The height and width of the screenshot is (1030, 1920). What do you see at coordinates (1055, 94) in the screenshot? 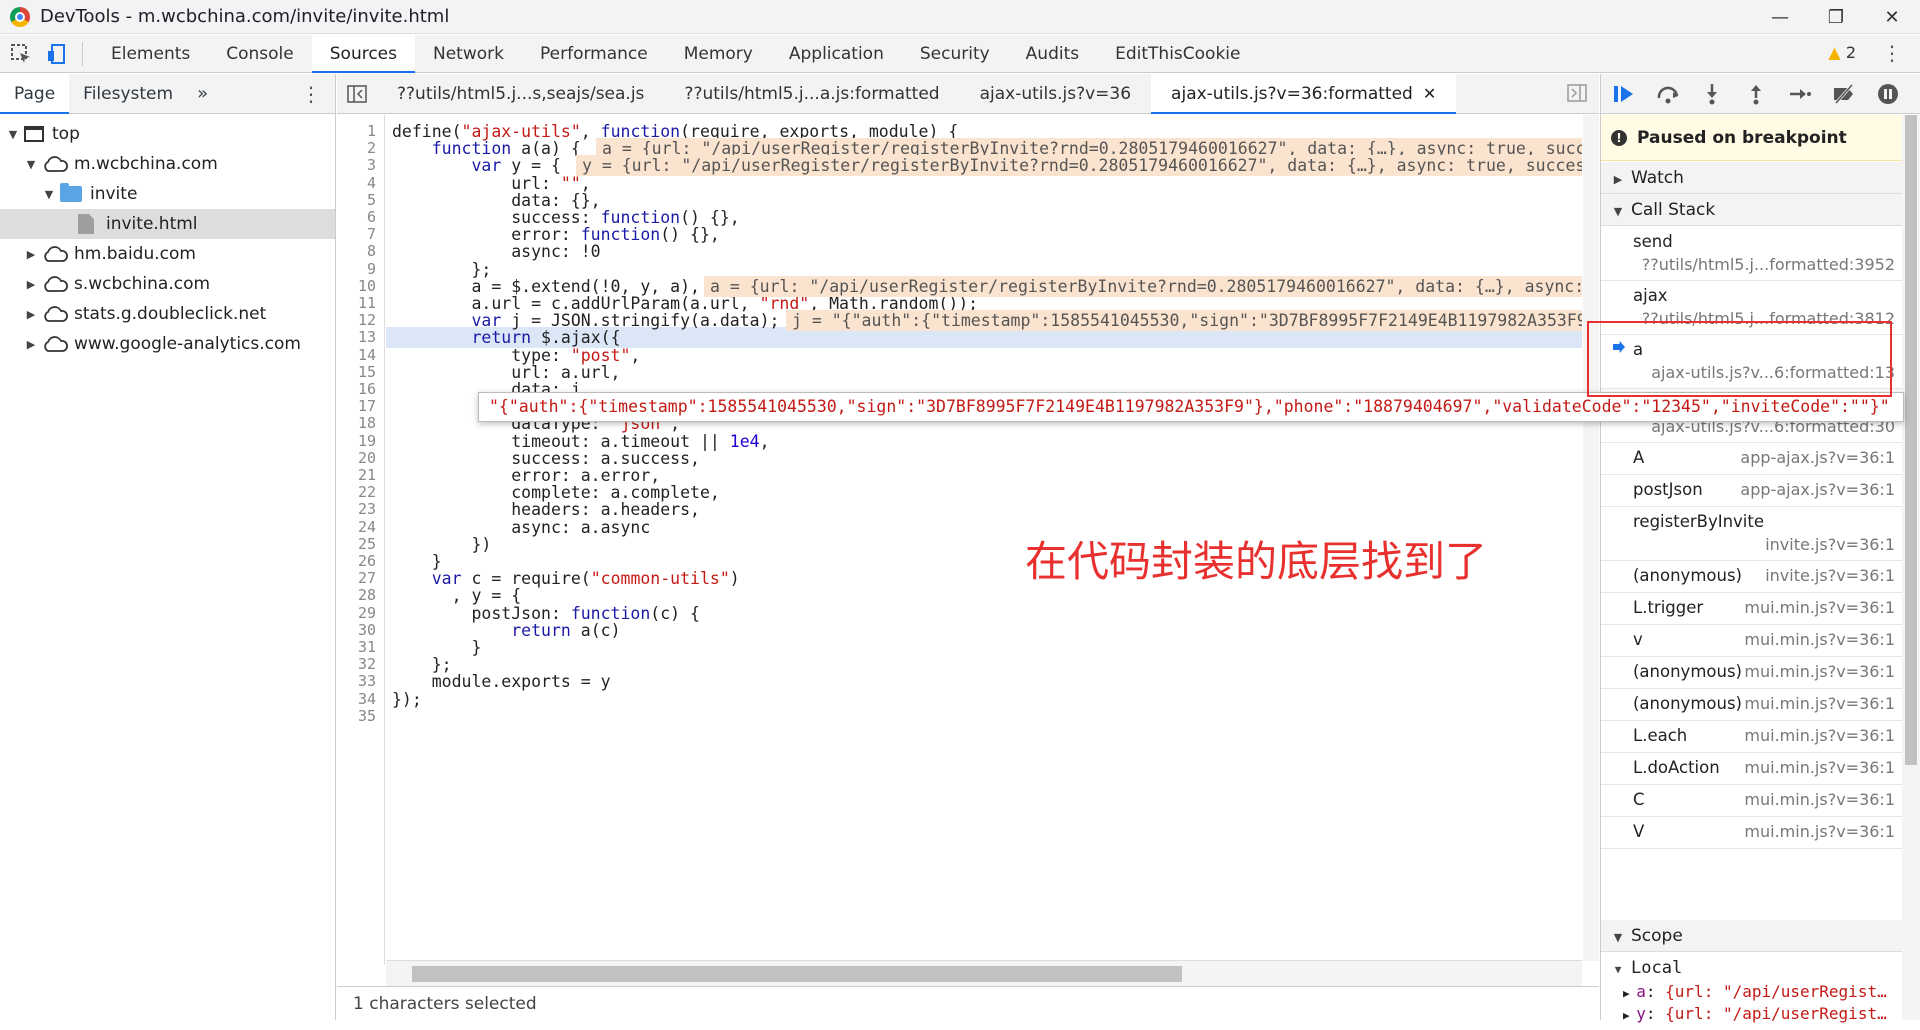
I see `editor-tab: ajax-utils.js?v=36` at bounding box center [1055, 94].